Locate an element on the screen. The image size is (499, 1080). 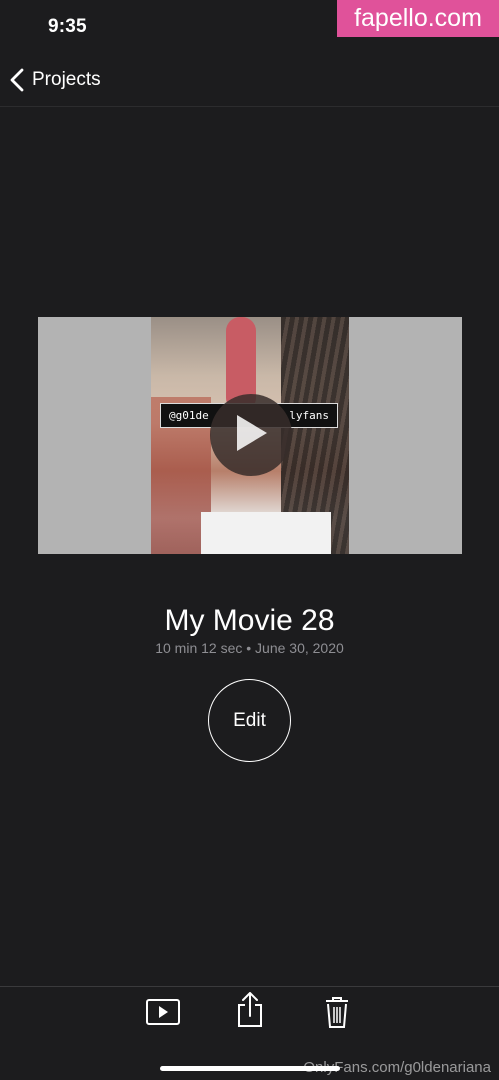
overlay-text-left: @g01de is located at coordinates (189, 415).